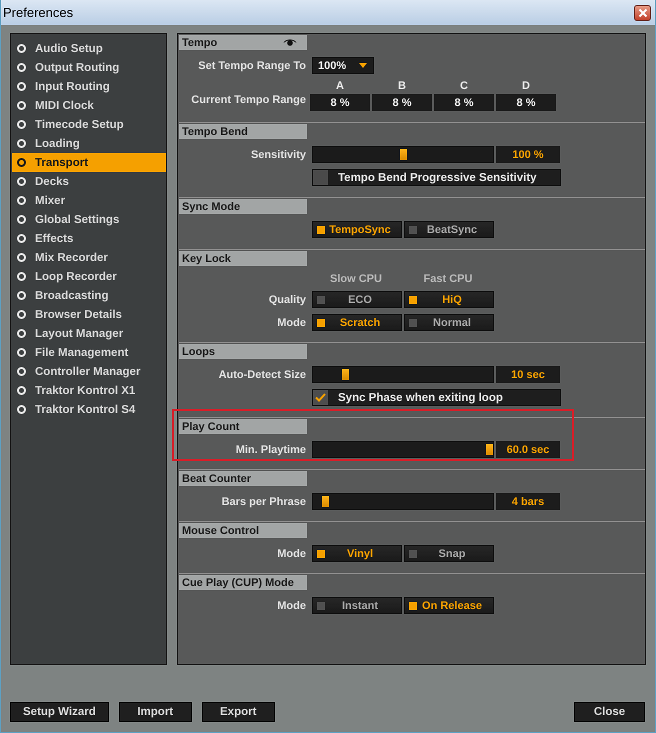 Image resolution: width=656 pixels, height=733 pixels. Describe the element at coordinates (357, 229) in the screenshot. I see `option-button: TempoSync` at that location.